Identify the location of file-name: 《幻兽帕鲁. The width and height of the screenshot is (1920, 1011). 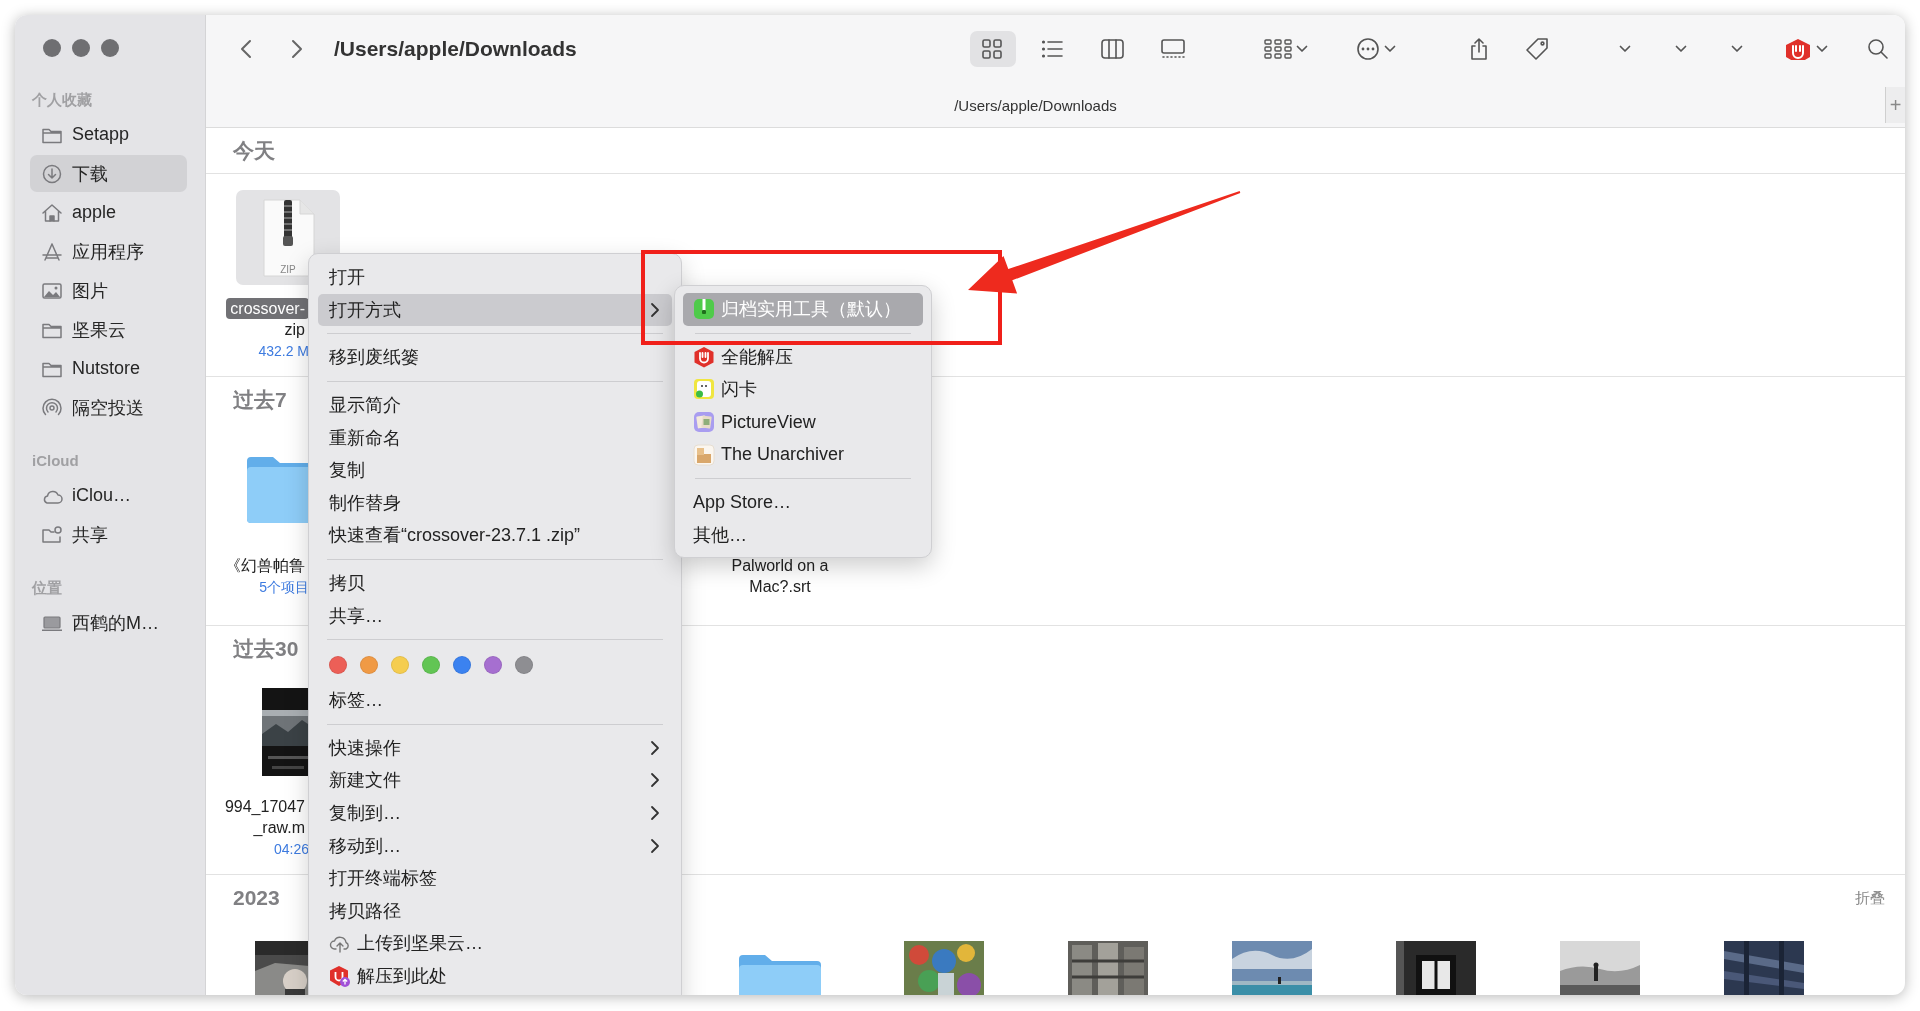
(265, 566).